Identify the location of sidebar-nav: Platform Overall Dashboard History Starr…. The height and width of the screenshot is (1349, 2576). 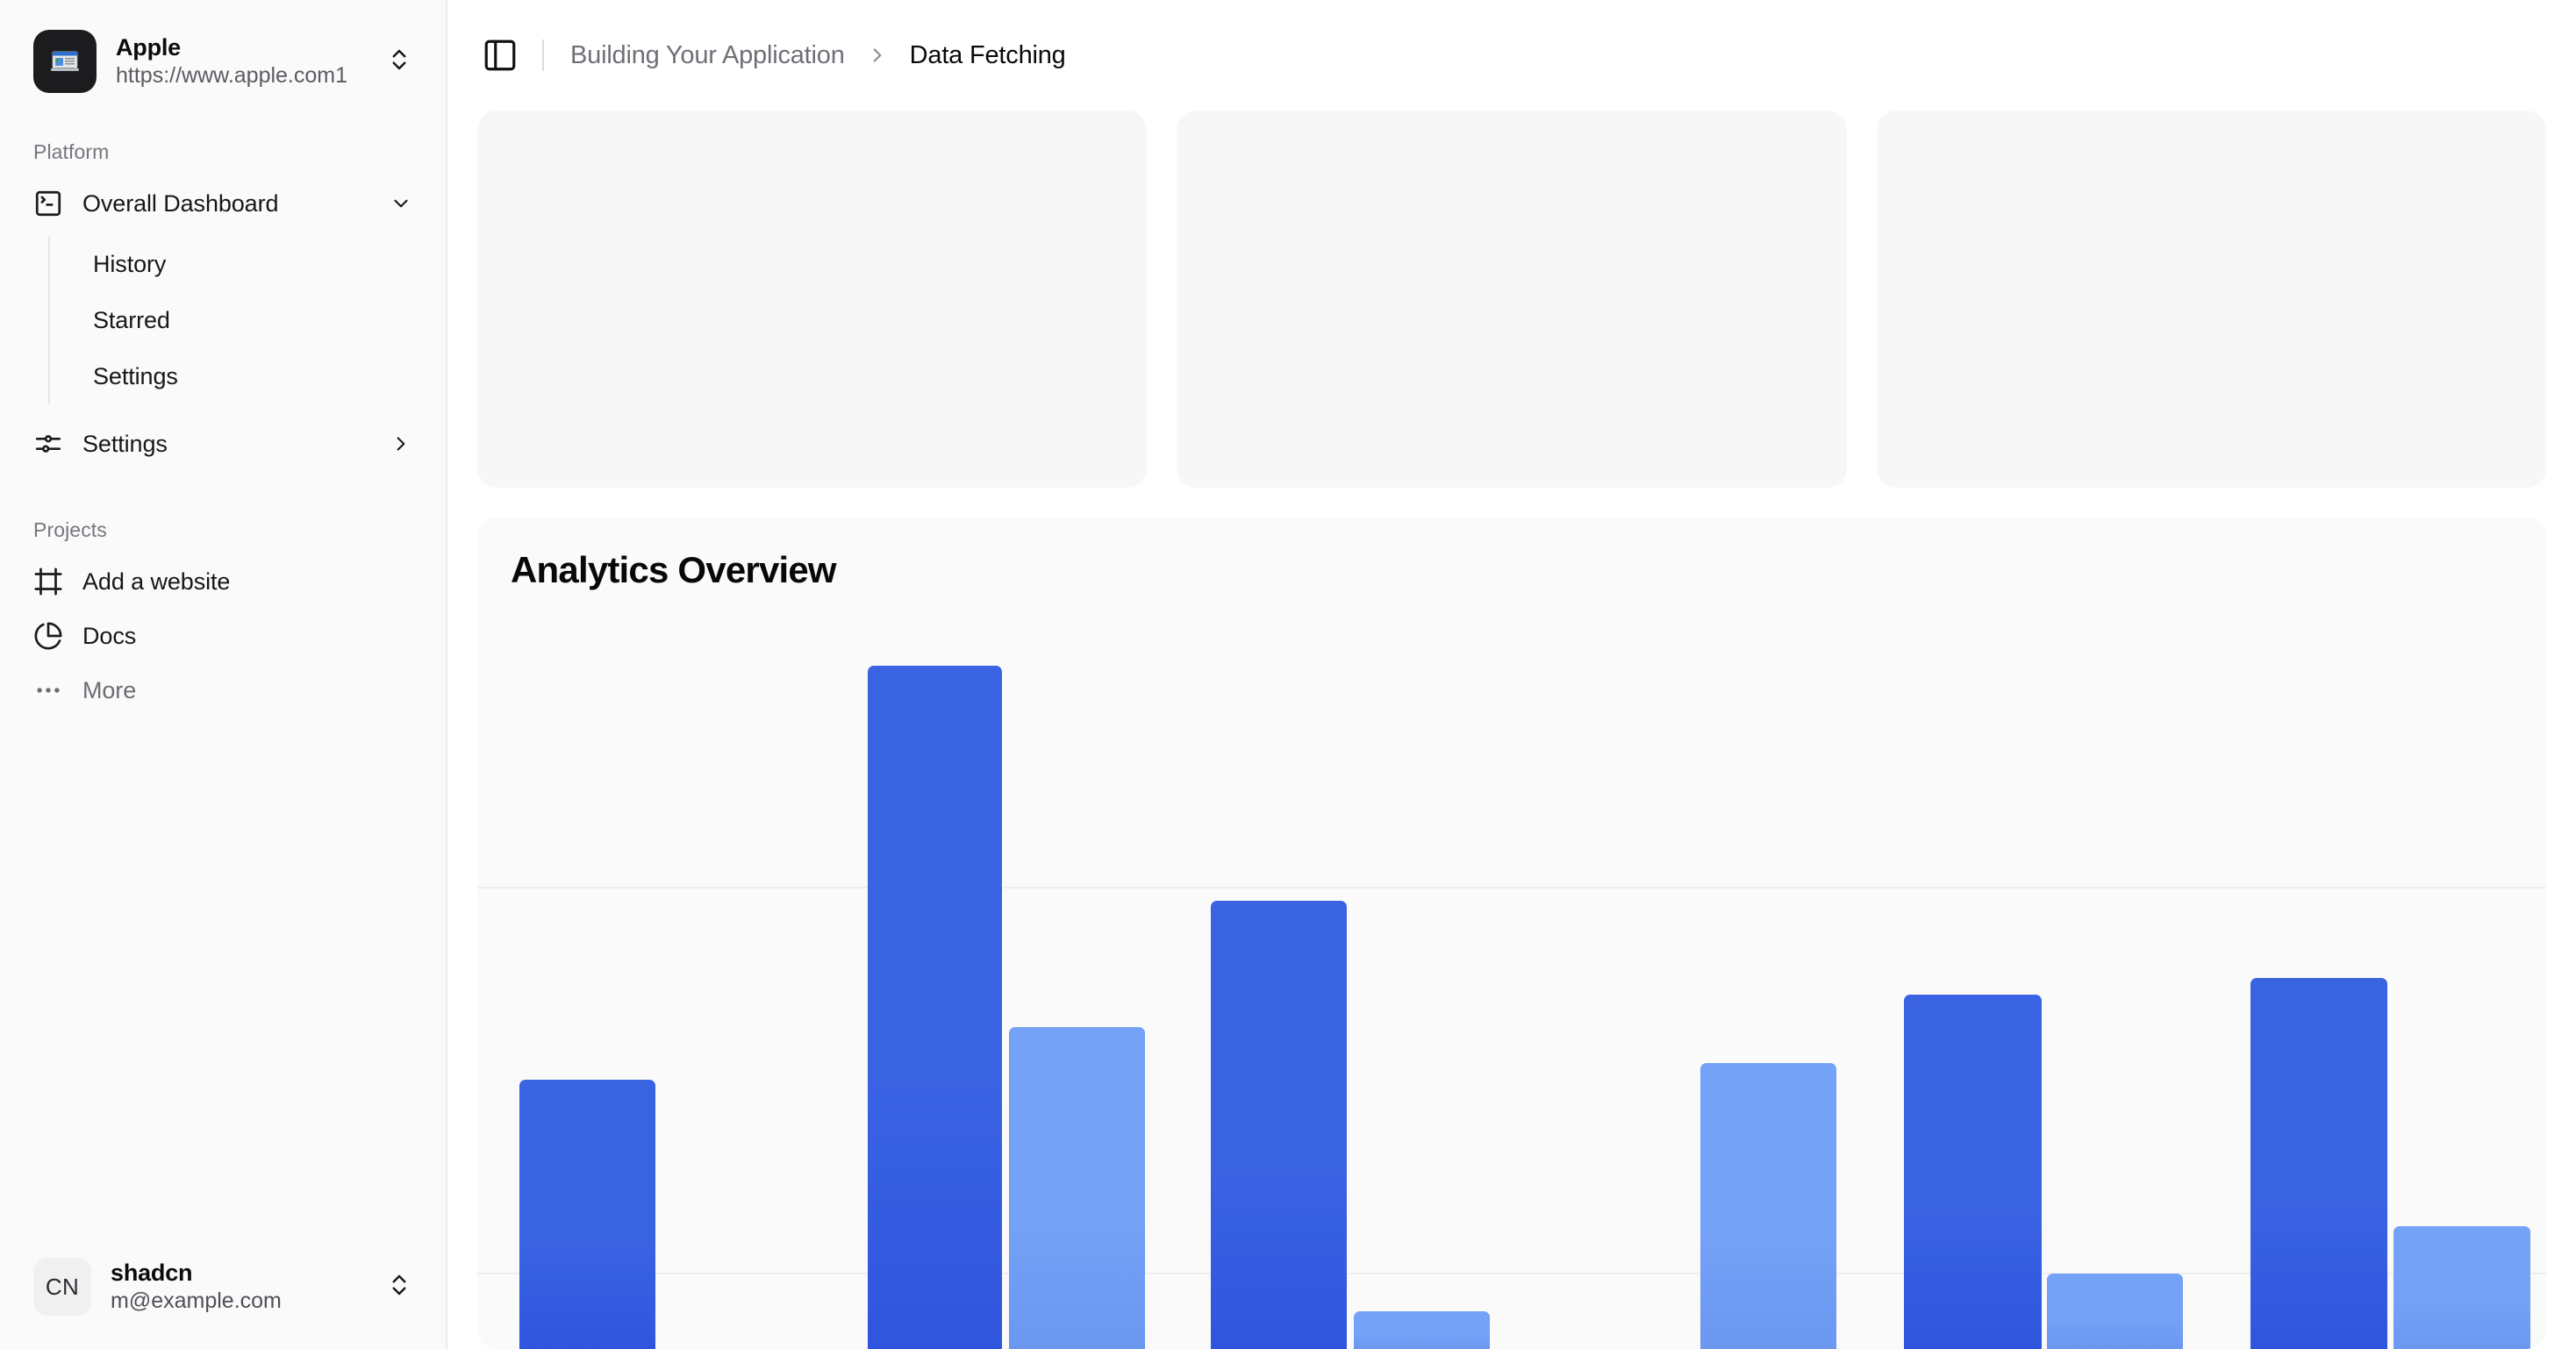
(223, 679).